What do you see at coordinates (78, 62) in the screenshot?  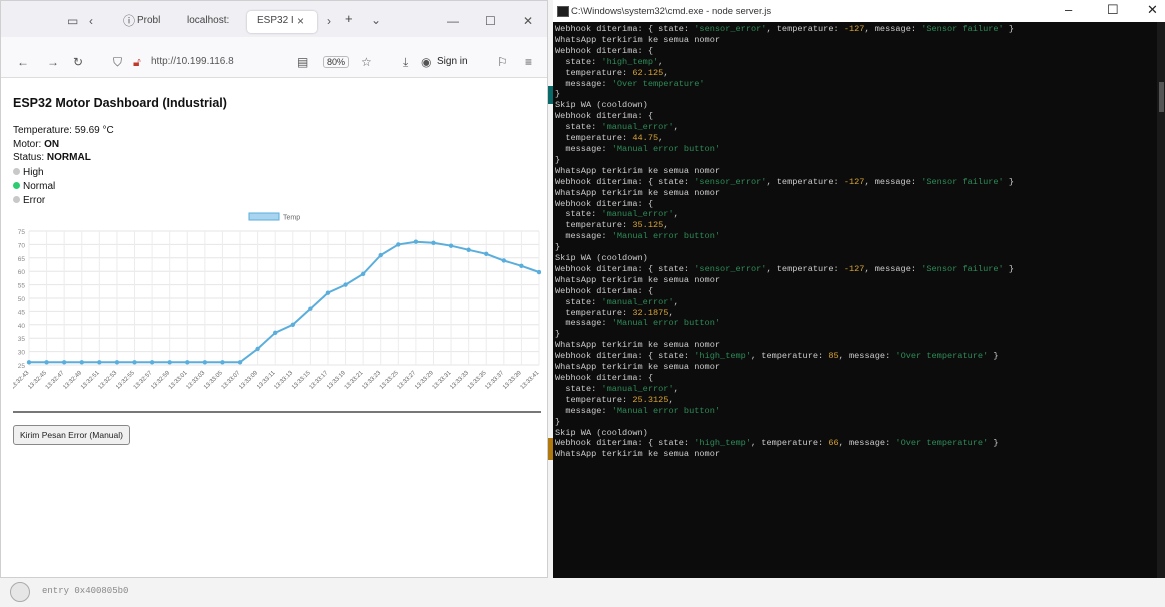 I see `reload-icon: ↻` at bounding box center [78, 62].